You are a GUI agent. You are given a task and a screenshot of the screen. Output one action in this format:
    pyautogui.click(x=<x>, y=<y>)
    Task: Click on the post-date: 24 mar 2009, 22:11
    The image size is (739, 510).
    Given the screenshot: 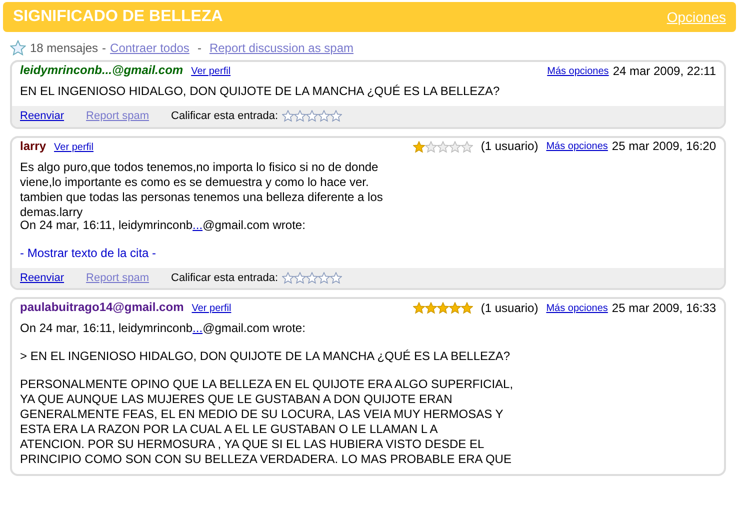 What is the action you would take?
    pyautogui.click(x=664, y=71)
    